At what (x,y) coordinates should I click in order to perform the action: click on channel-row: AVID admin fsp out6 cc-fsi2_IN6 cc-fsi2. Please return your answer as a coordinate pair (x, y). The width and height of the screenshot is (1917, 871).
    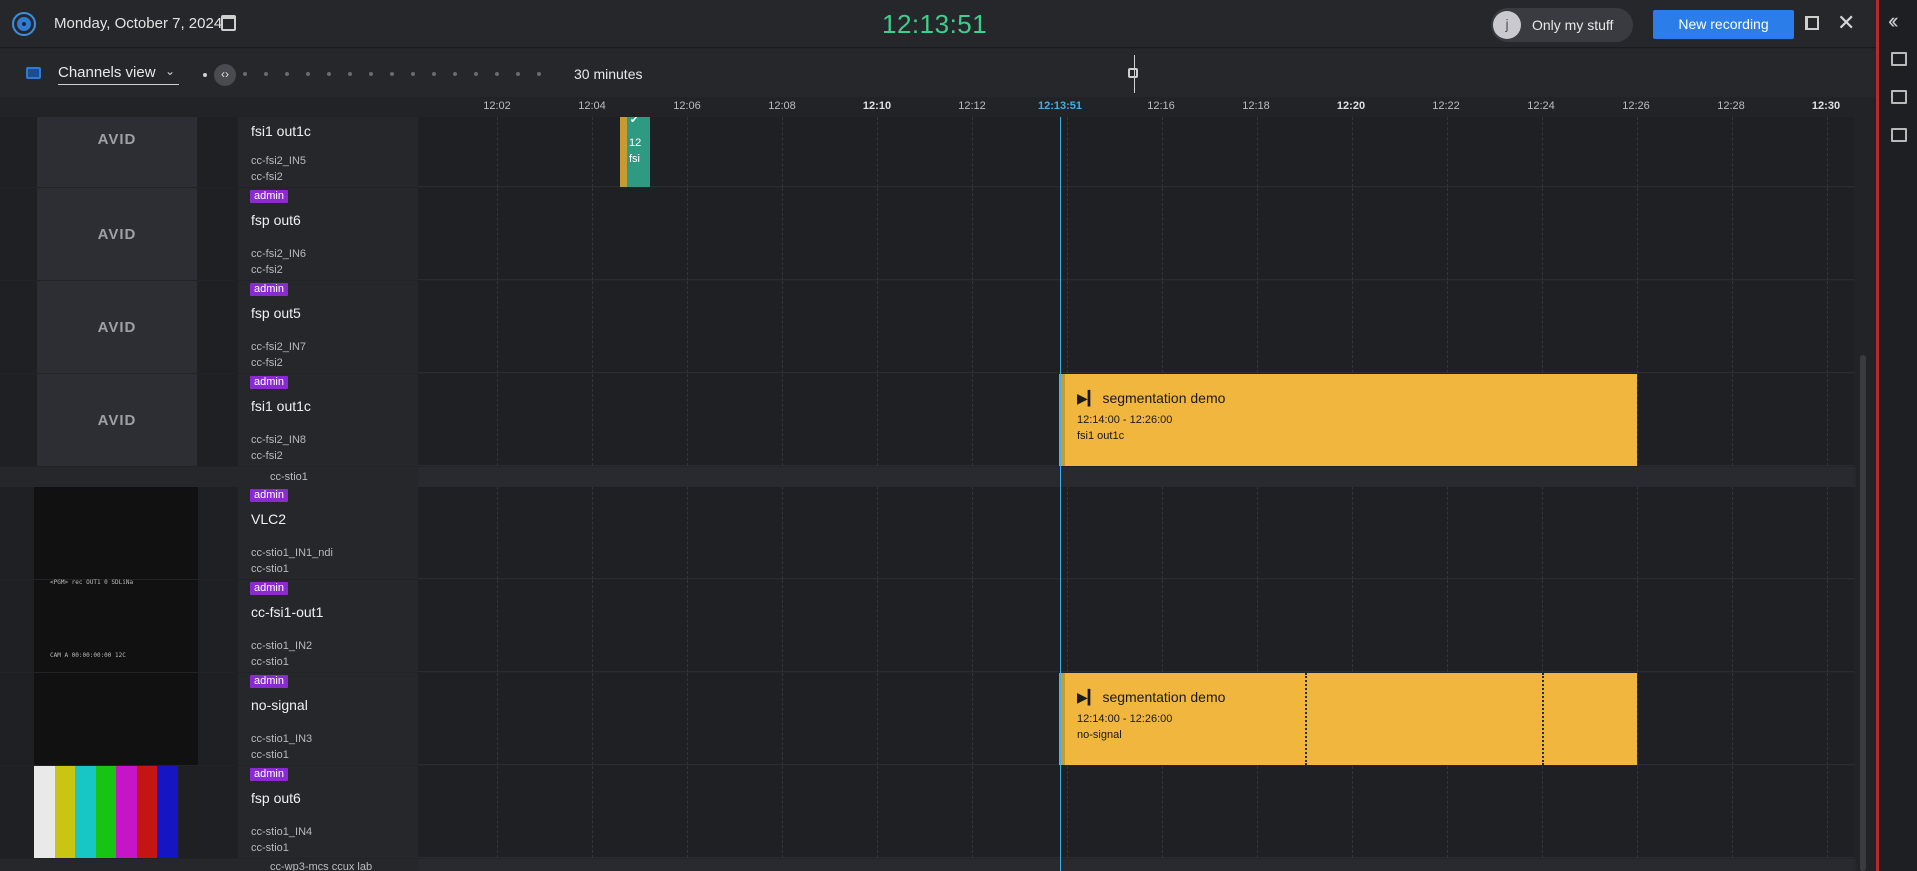
    Looking at the image, I should click on (928, 234).